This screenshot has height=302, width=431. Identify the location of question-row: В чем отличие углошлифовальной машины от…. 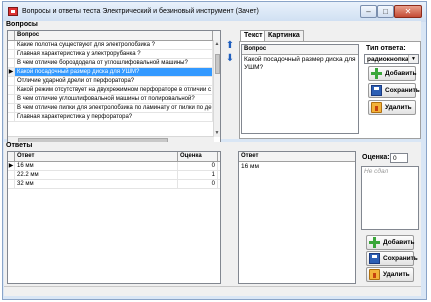
(114, 99).